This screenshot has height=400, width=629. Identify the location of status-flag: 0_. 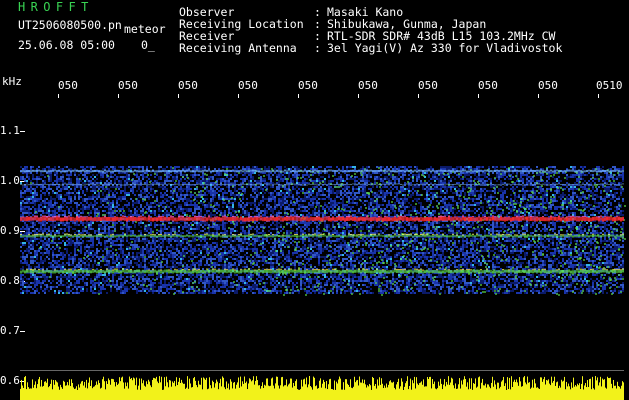
(148, 45).